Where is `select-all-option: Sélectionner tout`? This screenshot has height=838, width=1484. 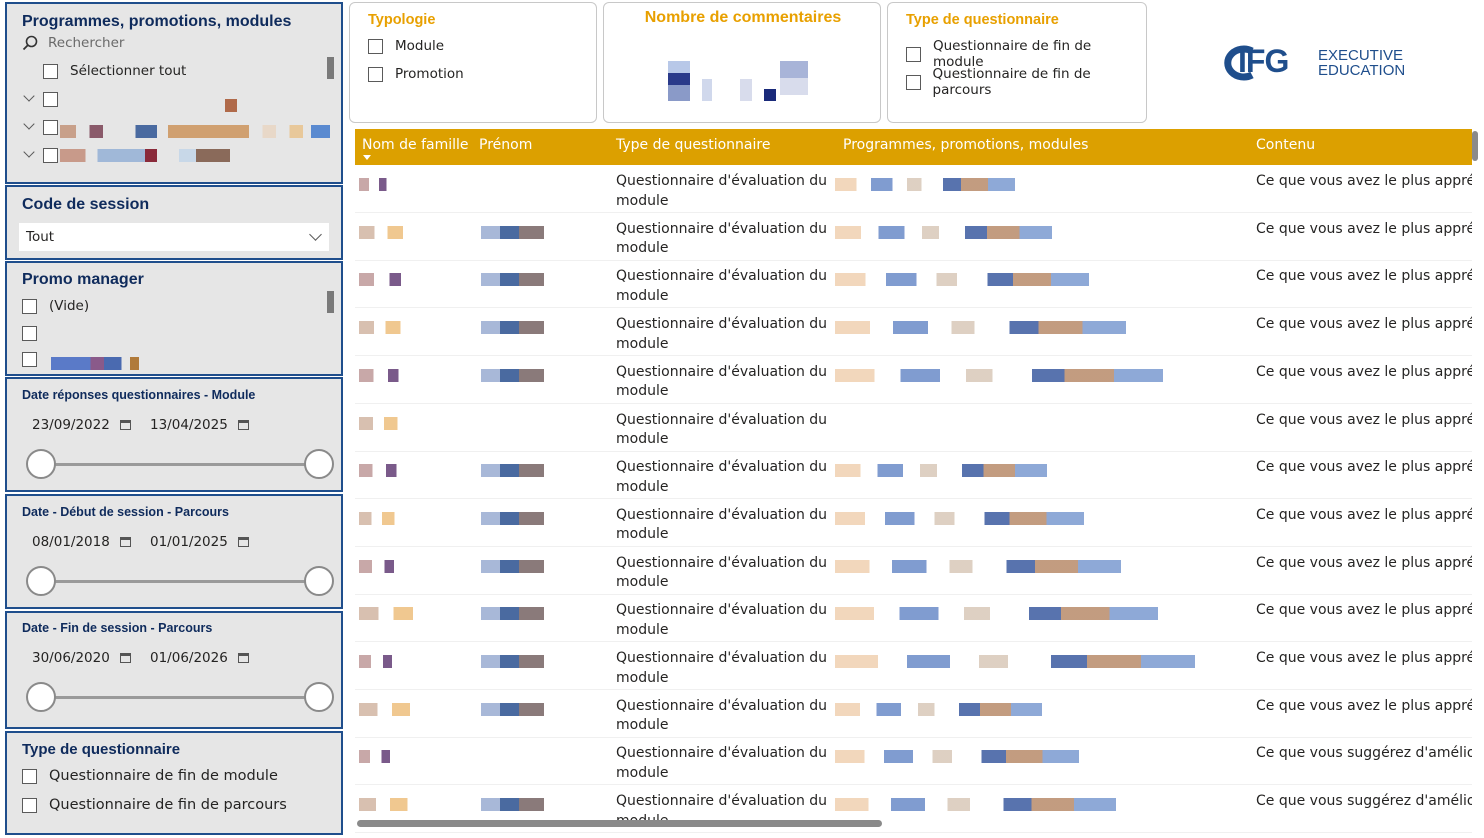
select-all-option: Sélectionner tout is located at coordinates (114, 71).